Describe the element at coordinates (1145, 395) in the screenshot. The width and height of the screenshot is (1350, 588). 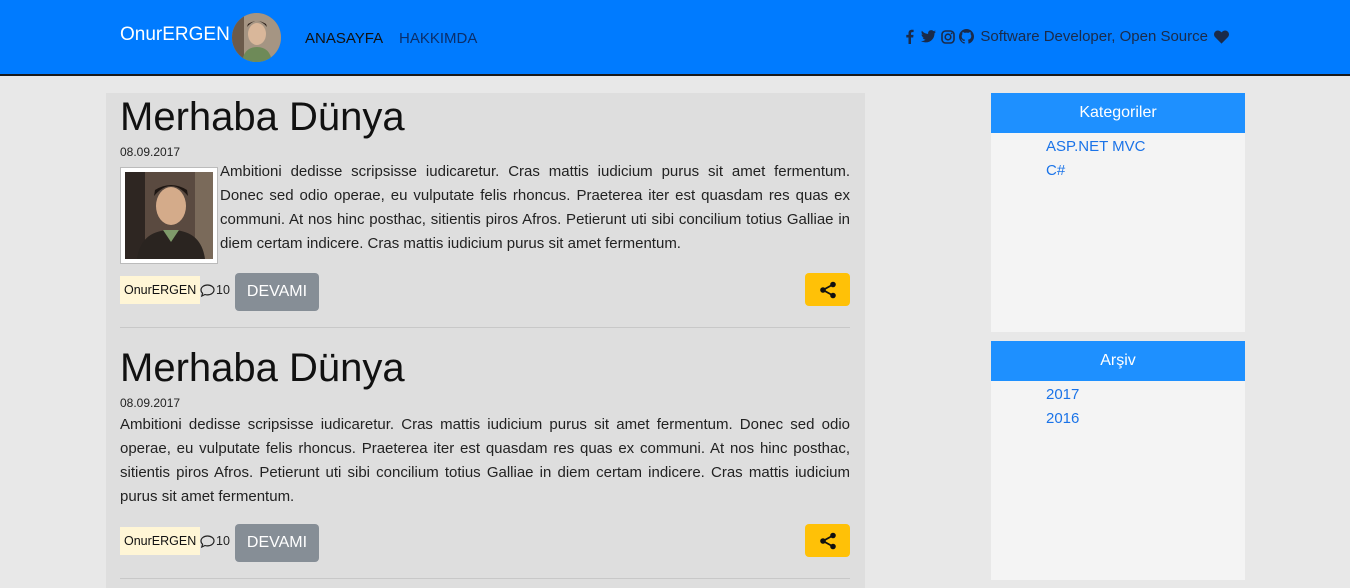
I see `archive-link: 2017` at that location.